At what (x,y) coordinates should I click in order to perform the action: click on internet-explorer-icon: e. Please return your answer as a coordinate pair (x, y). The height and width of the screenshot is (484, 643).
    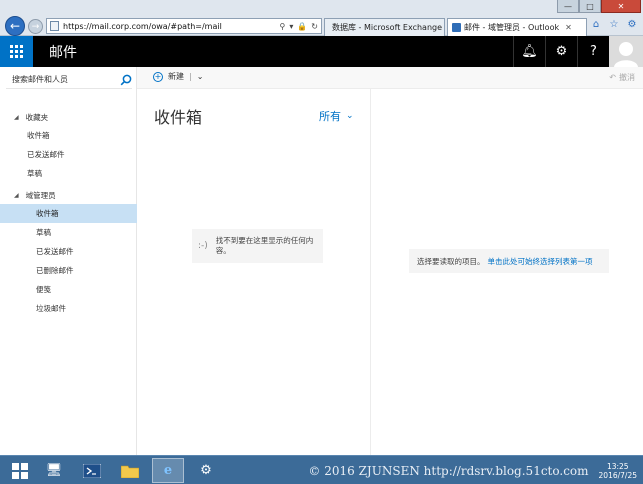
    Looking at the image, I should click on (168, 470).